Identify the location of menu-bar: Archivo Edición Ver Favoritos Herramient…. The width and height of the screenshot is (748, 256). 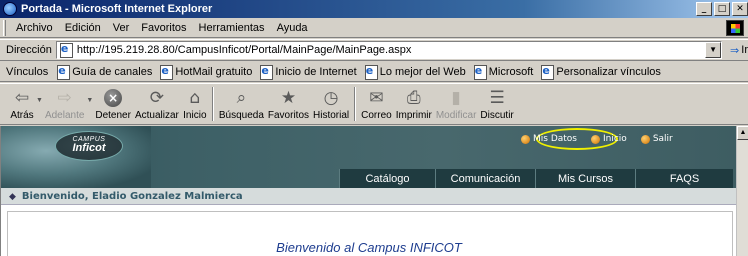
(374, 28).